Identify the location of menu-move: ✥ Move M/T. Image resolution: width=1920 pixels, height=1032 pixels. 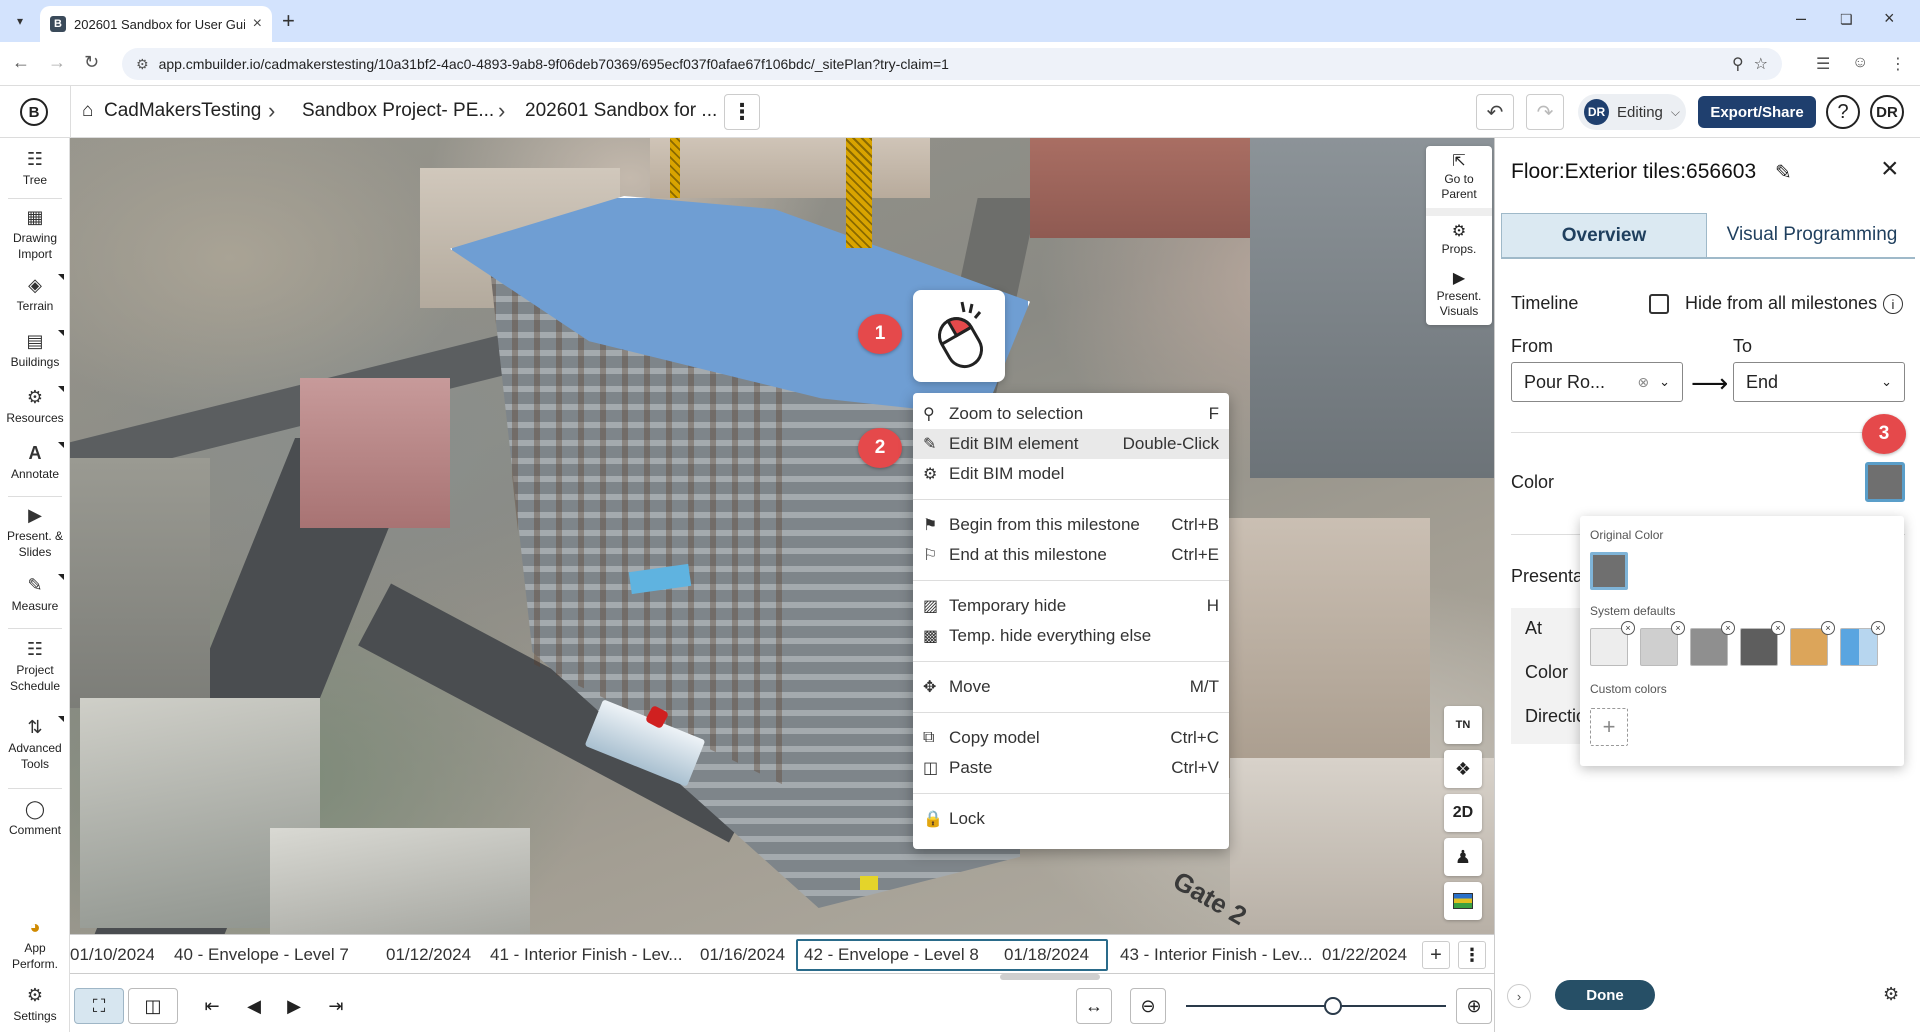
(1071, 687).